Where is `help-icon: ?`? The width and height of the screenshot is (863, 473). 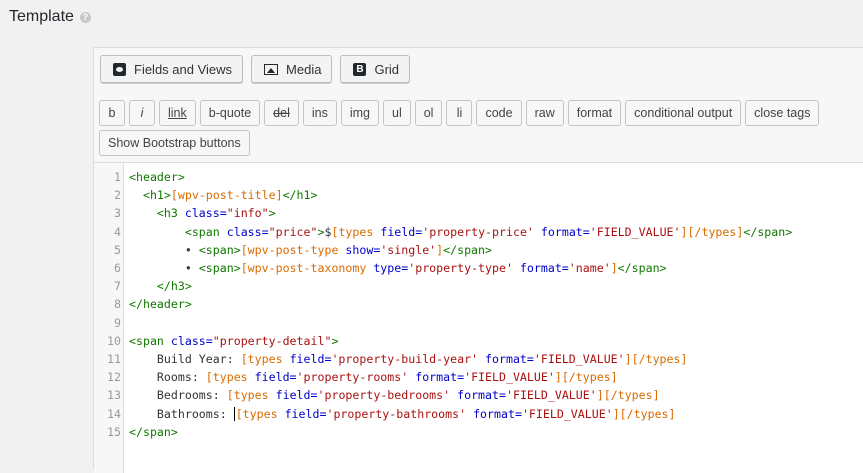 help-icon: ? is located at coordinates (85, 17).